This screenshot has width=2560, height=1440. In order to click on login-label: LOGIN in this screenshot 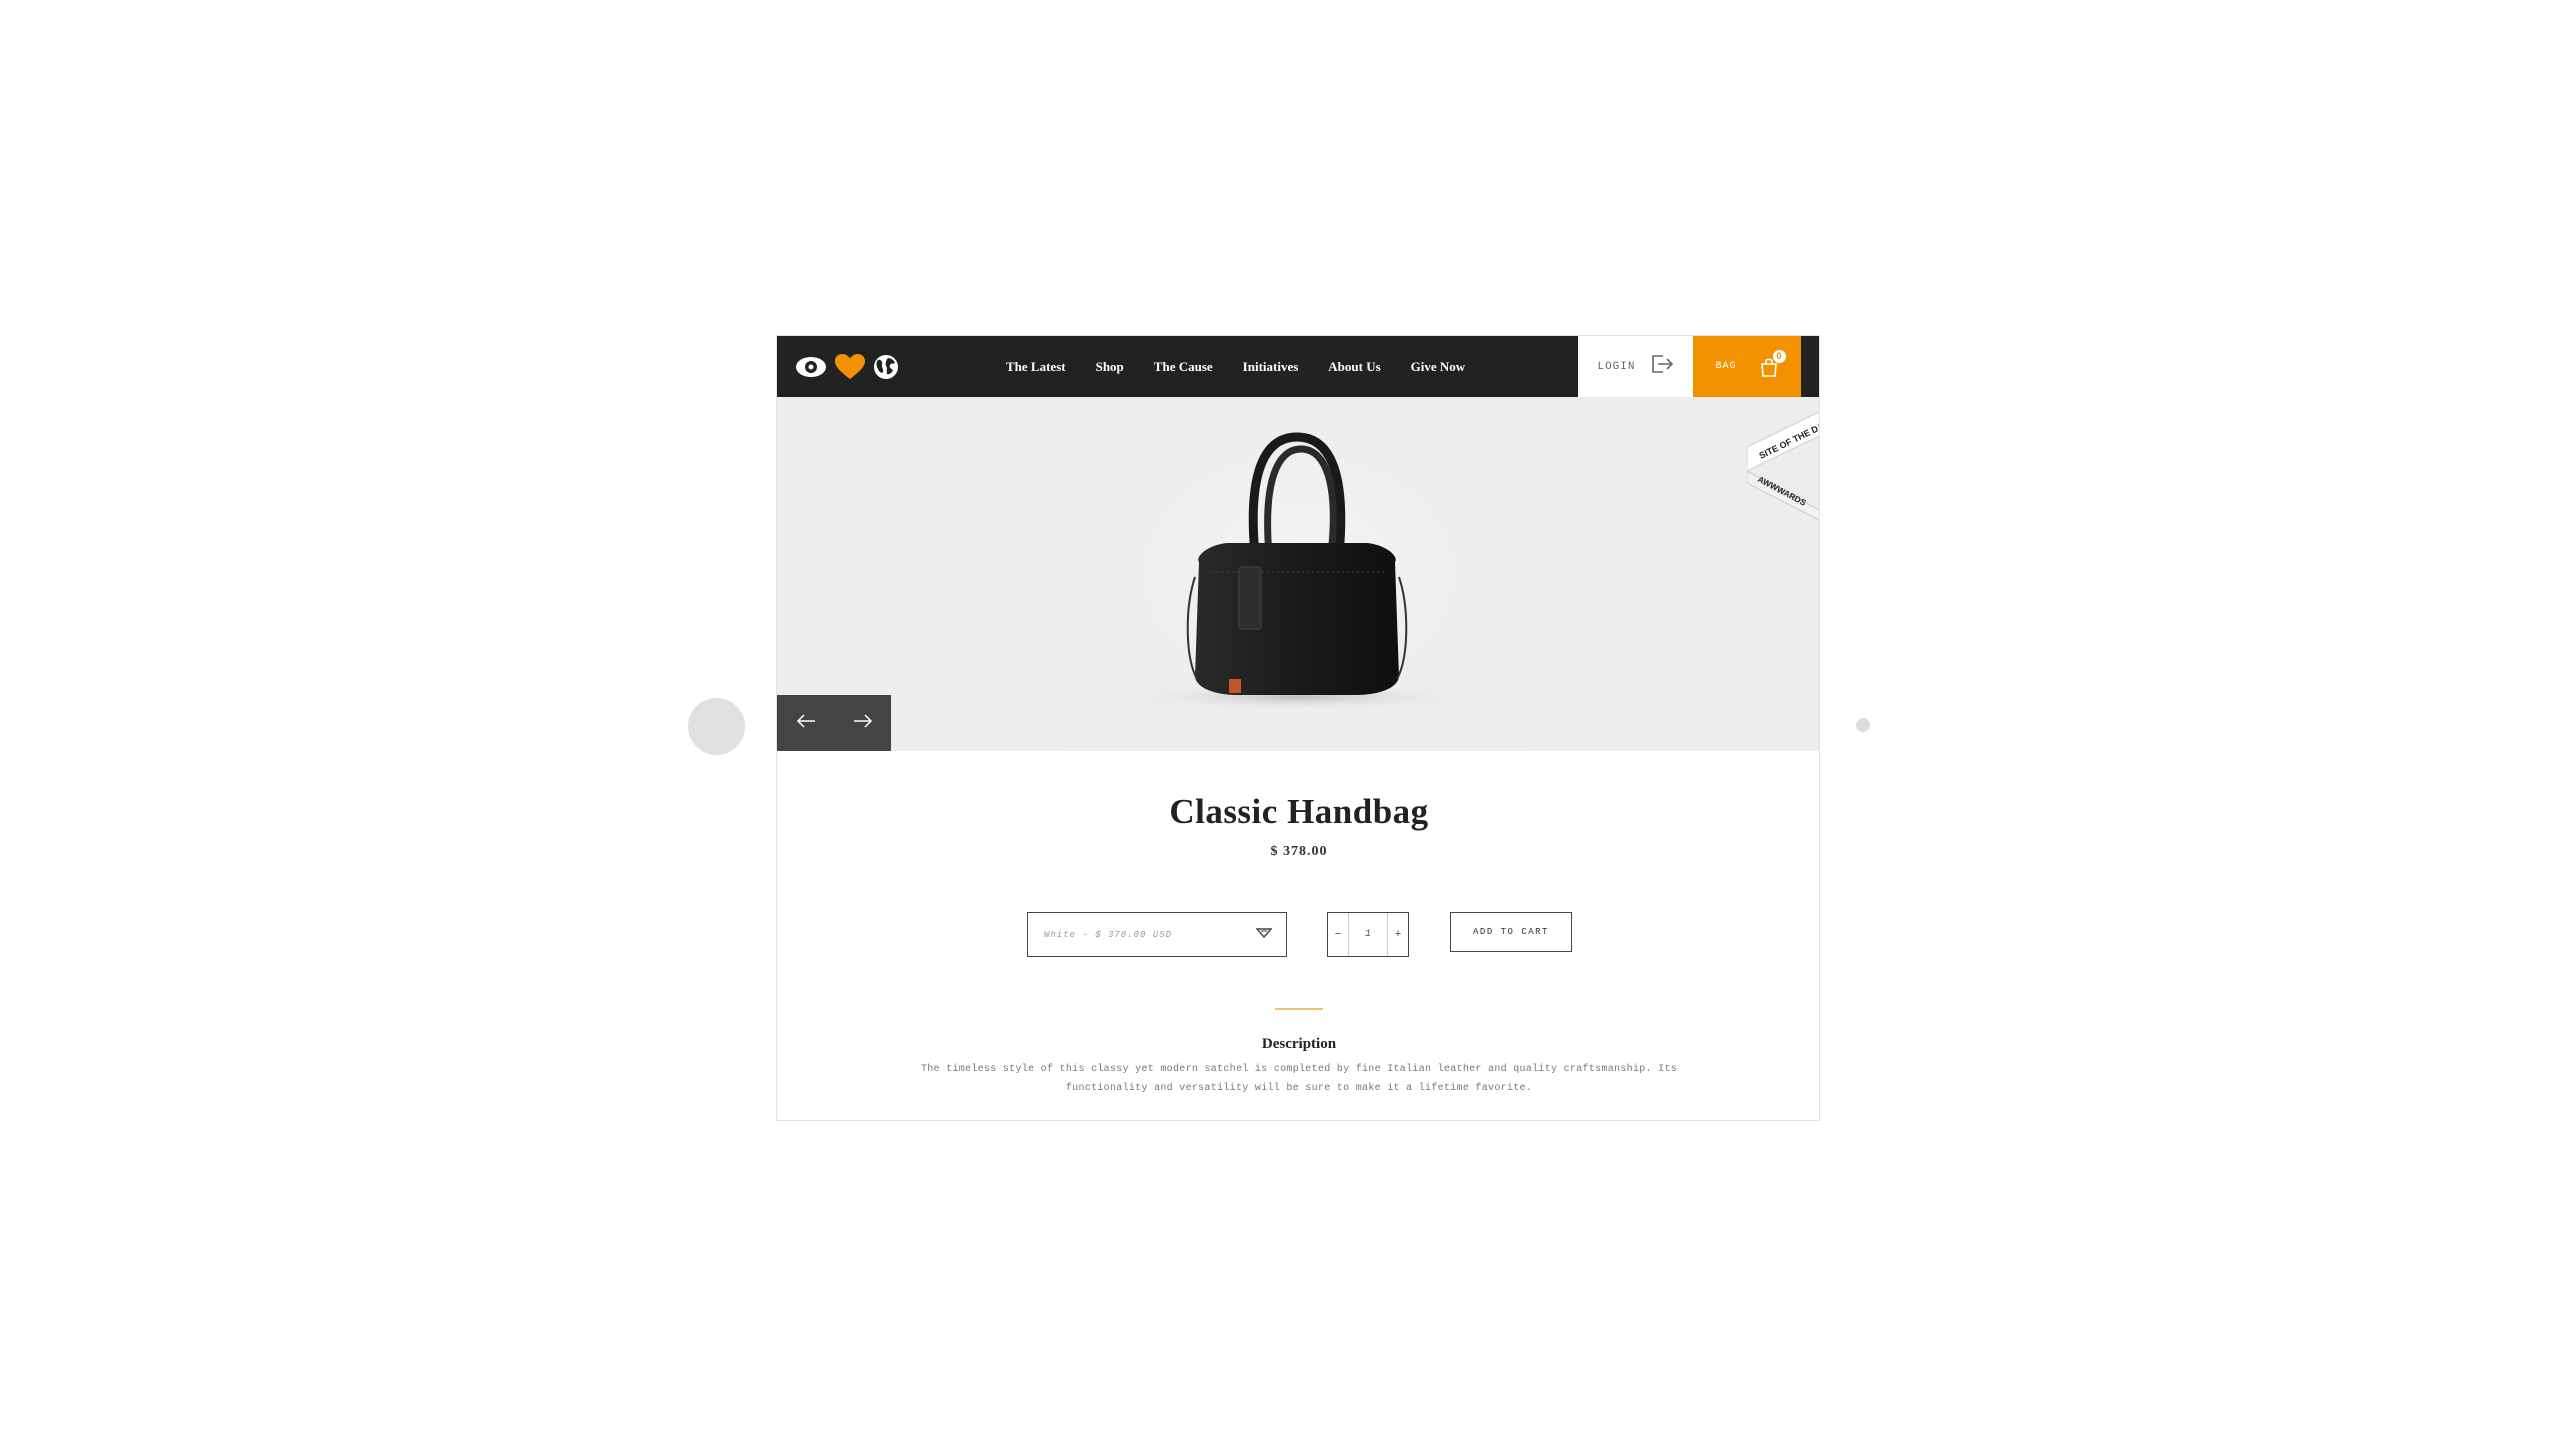, I will do `click(1616, 366)`.